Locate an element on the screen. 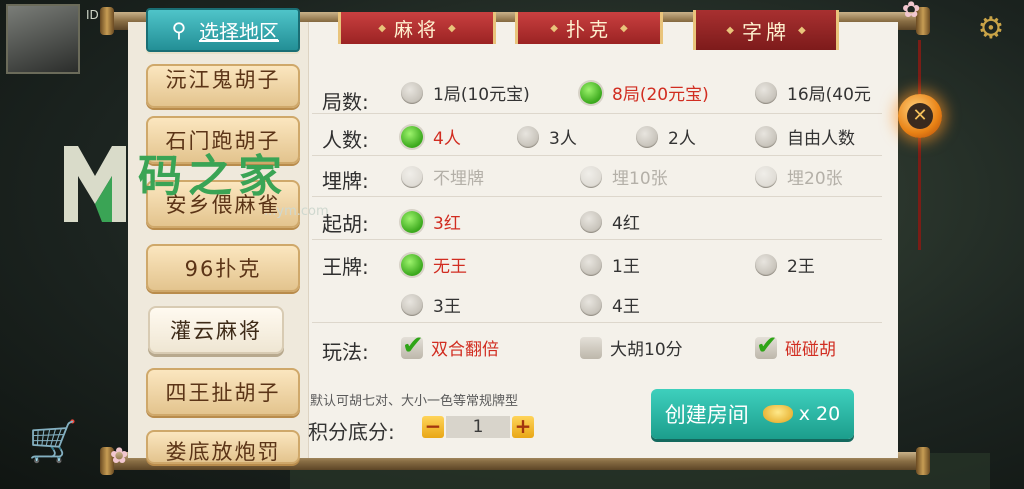 This screenshot has height=489, width=1024. game-item-anxiang: 安乡偎麻雀 is located at coordinates (223, 204).